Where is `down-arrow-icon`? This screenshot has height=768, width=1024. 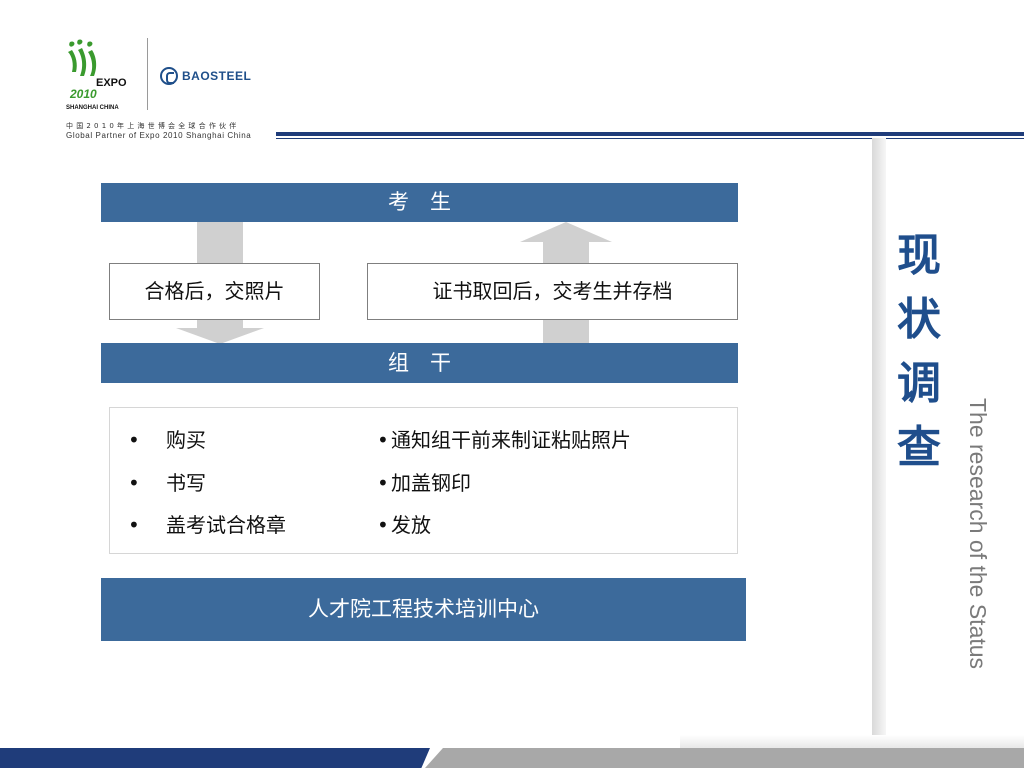 down-arrow-icon is located at coordinates (220, 336).